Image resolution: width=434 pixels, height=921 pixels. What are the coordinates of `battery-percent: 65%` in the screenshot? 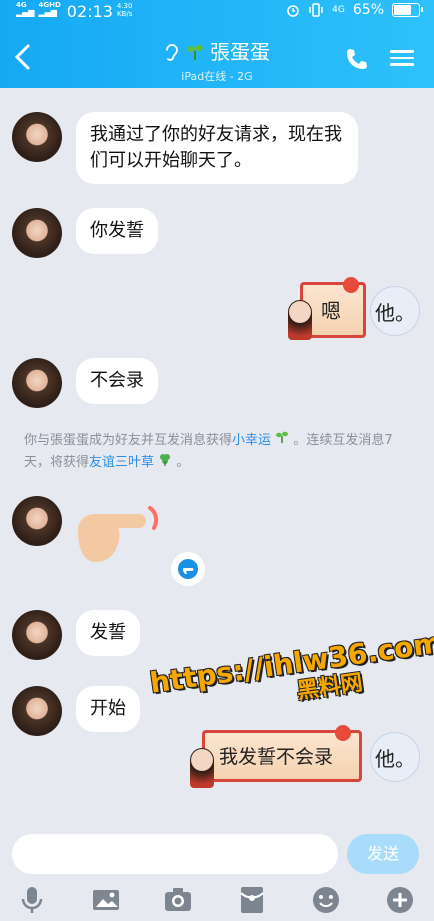 It's located at (368, 10).